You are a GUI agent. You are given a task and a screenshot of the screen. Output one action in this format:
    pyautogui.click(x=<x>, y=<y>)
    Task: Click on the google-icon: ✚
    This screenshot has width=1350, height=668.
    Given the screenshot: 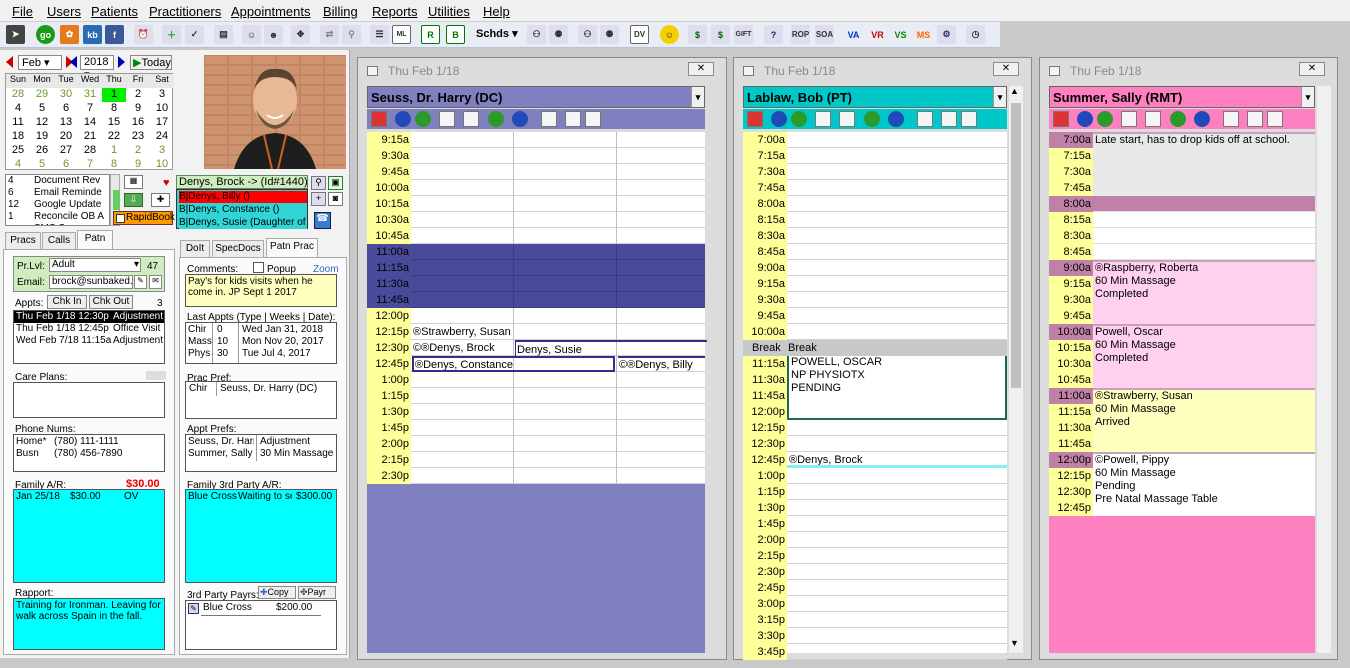 What is the action you would take?
    pyautogui.click(x=160, y=200)
    